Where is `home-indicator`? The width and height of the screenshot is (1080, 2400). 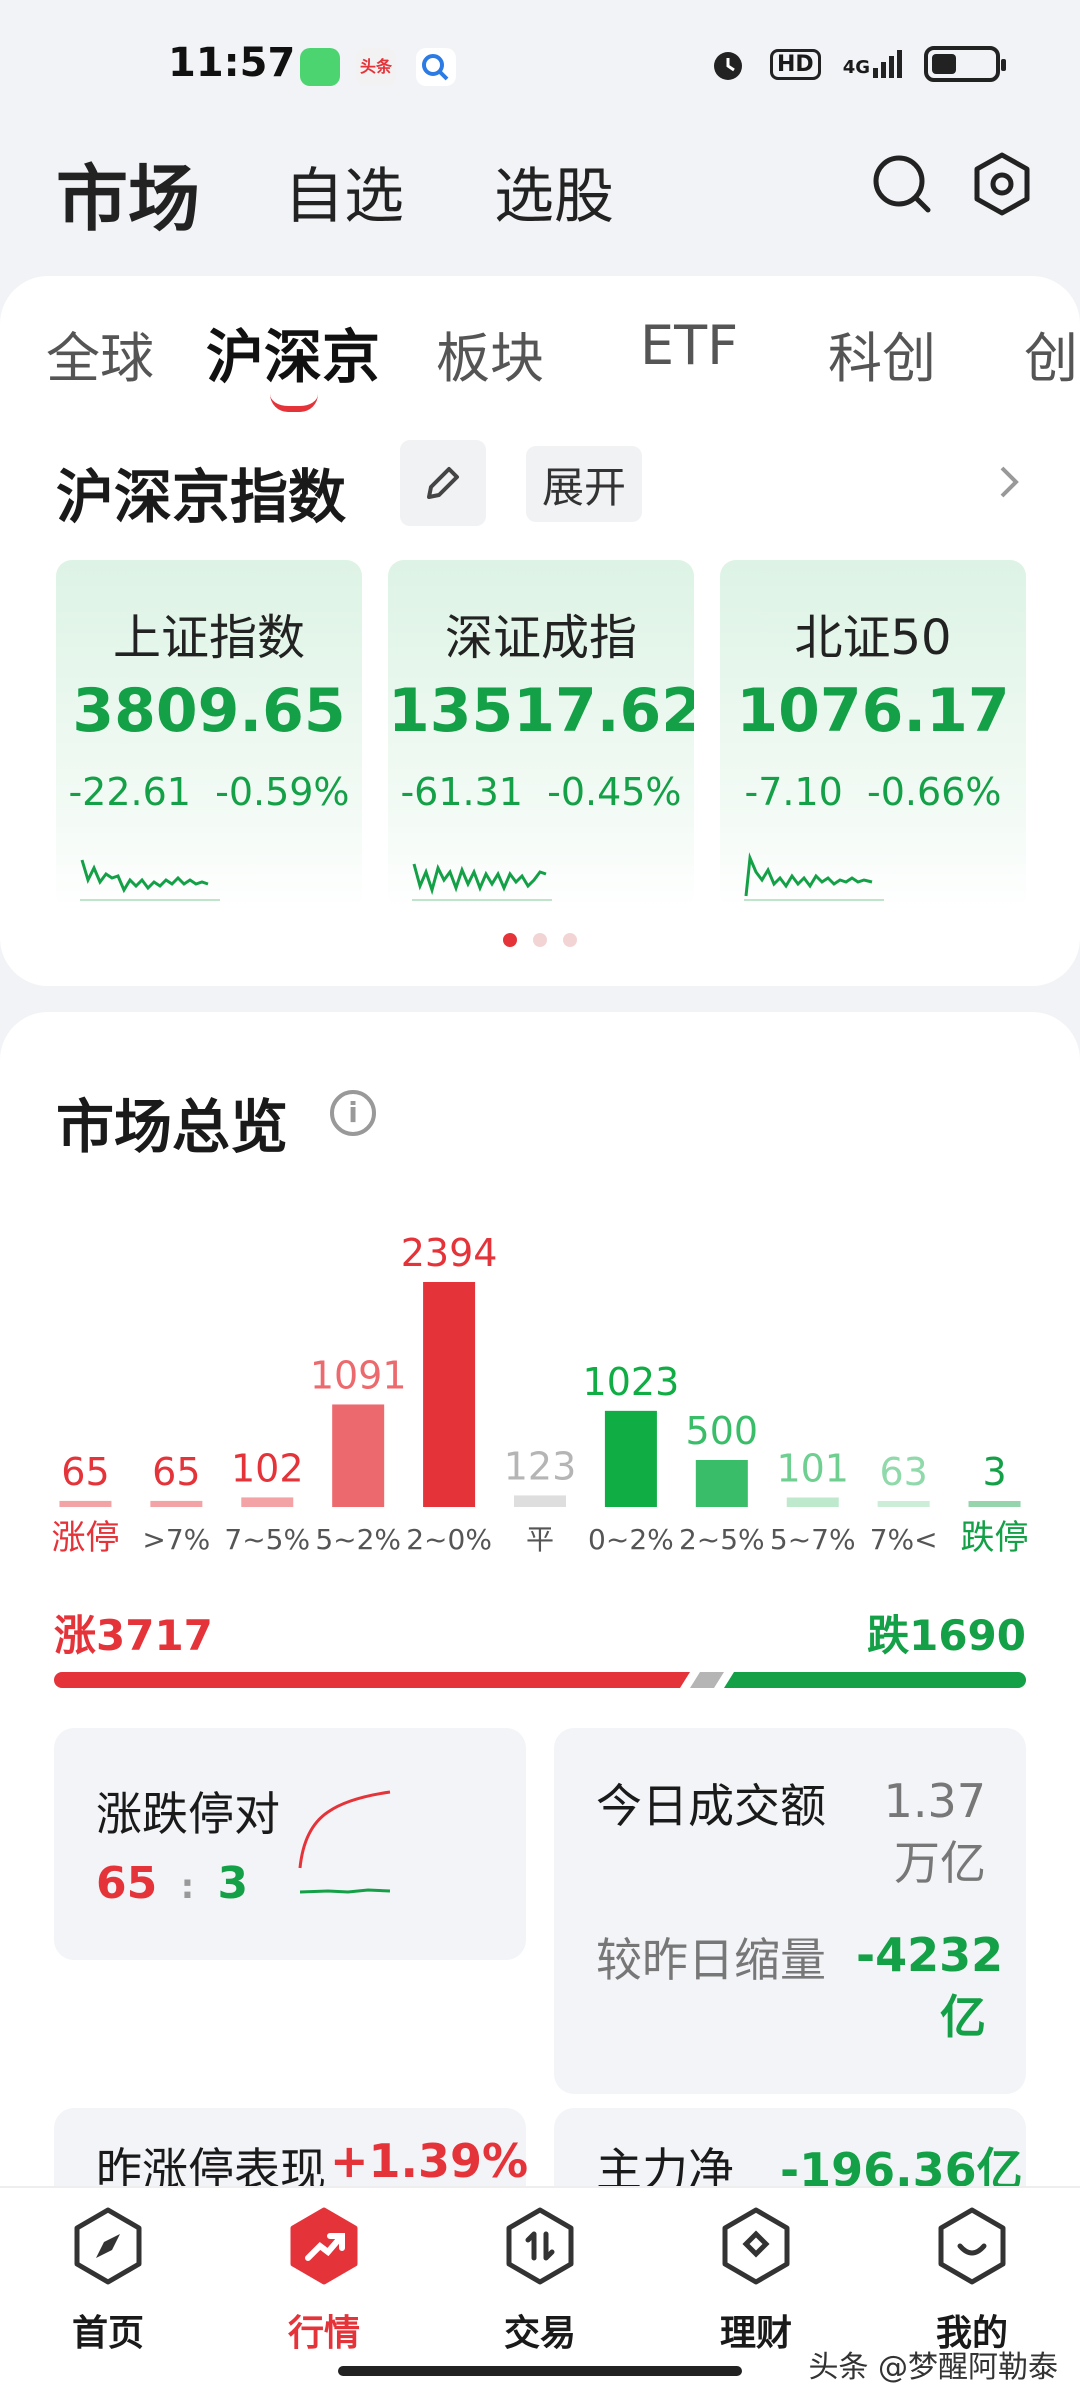
home-indicator is located at coordinates (540, 2371).